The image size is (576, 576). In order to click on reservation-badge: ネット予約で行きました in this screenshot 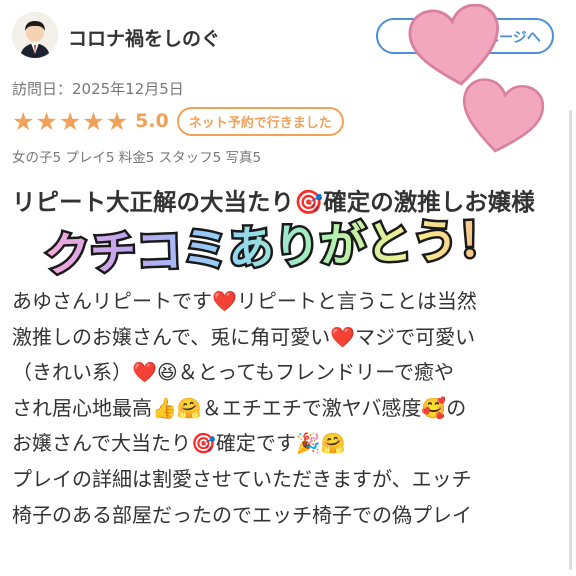, I will do `click(260, 121)`.